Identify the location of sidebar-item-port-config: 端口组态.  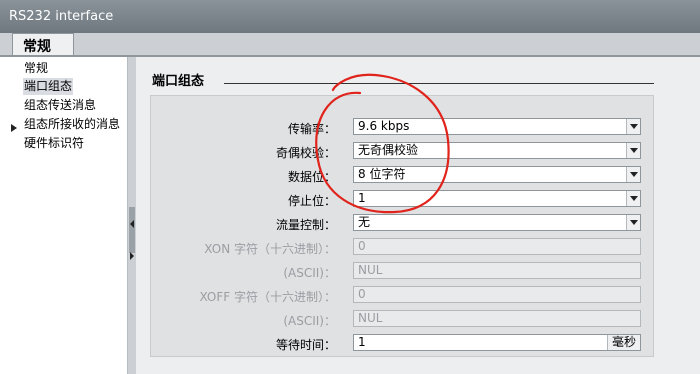
(48, 86).